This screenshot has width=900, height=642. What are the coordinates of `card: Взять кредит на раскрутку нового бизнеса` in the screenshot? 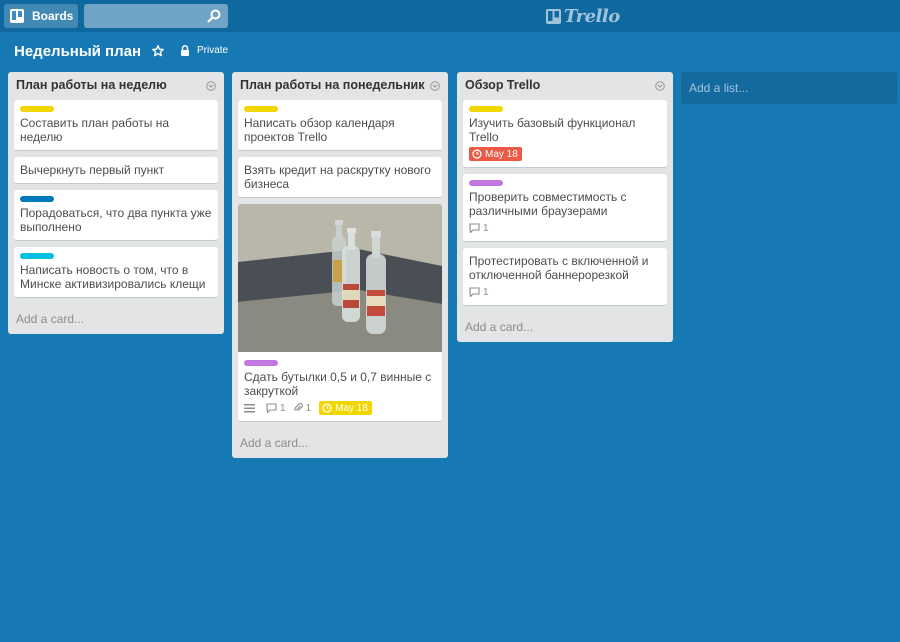 It's located at (340, 177).